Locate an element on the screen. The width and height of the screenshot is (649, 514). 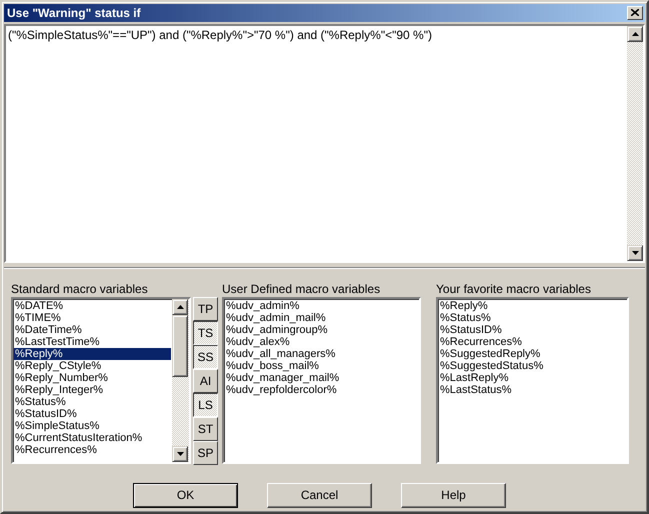
user-variables-list: %udv_admin% %udv_admin_mail% %udv_admingroup% %udv_alex% %udv_all_managers% %udv_boss_mail% %udv_manager_mail% %udv_repfoldercolor% is located at coordinates (321, 380).